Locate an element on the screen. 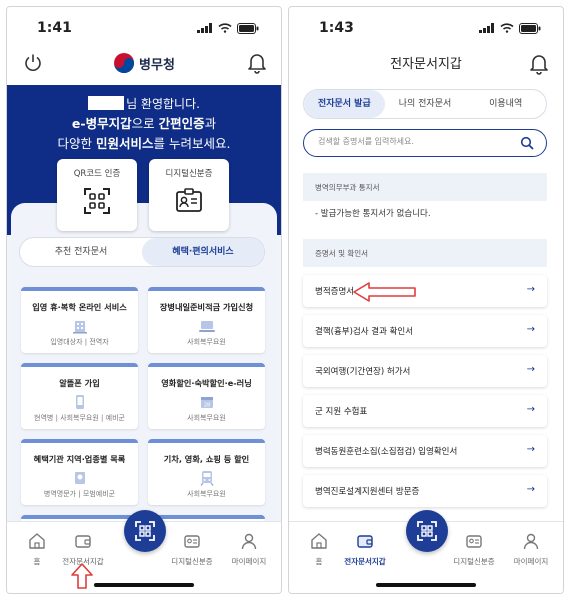 The height and width of the screenshot is (600, 569). notice-section-header: 병역의무부과 통지서 is located at coordinates (425, 187).